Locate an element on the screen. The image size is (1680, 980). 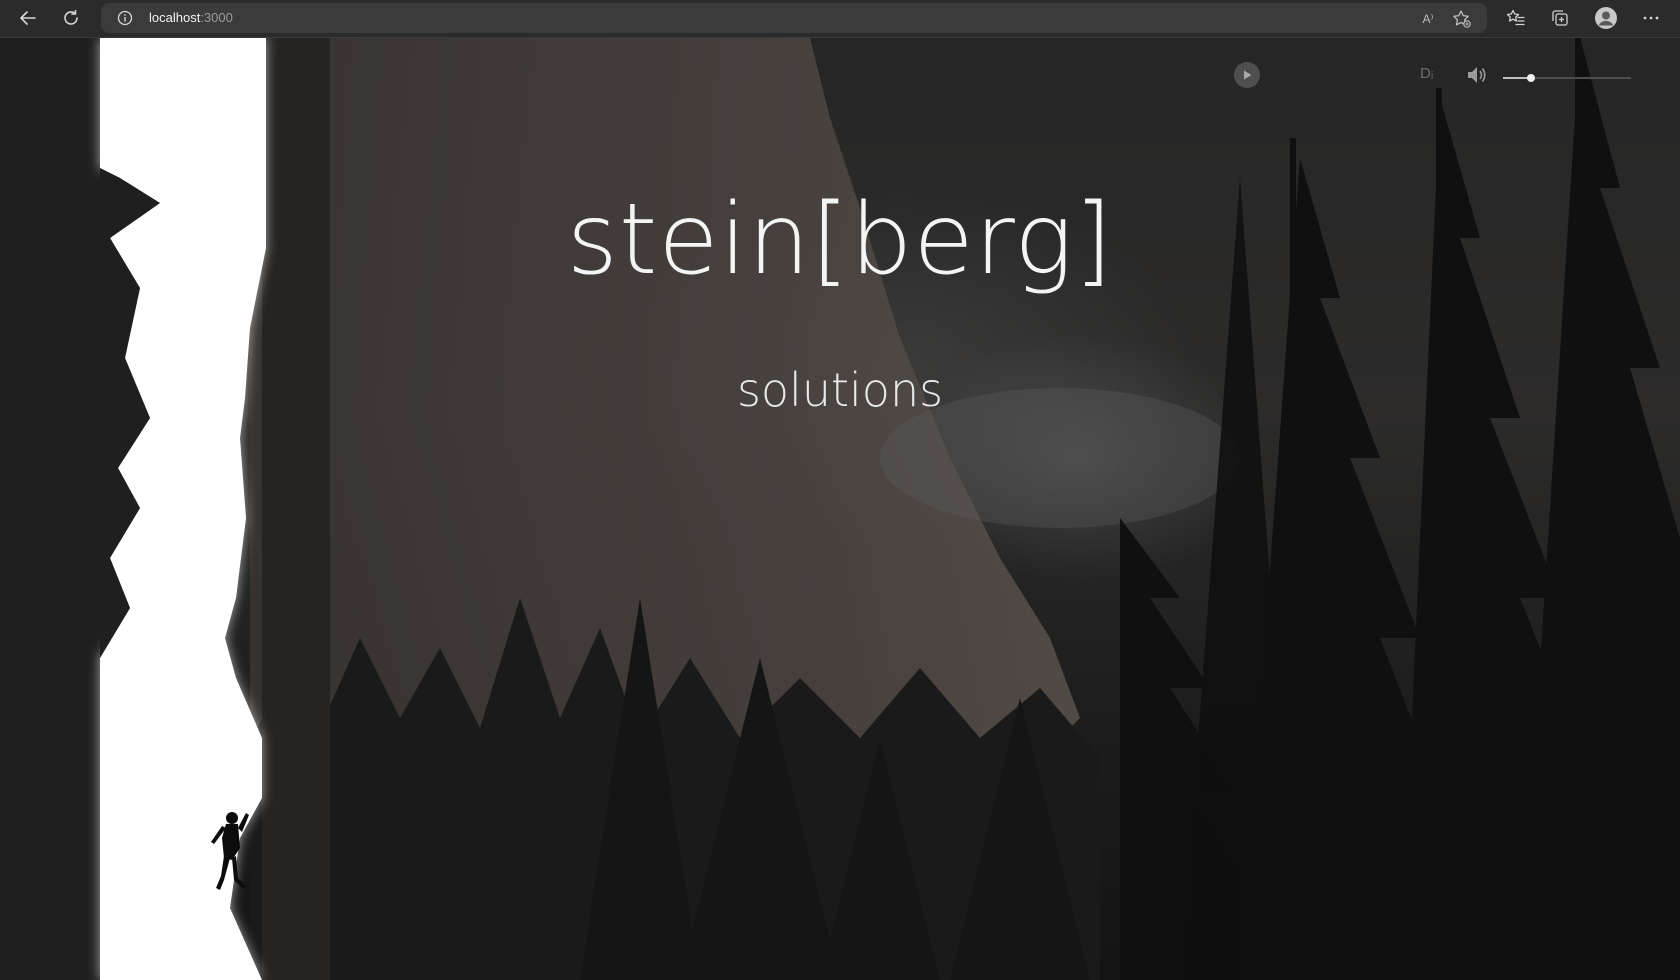
left-rock is located at coordinates (50, 509).